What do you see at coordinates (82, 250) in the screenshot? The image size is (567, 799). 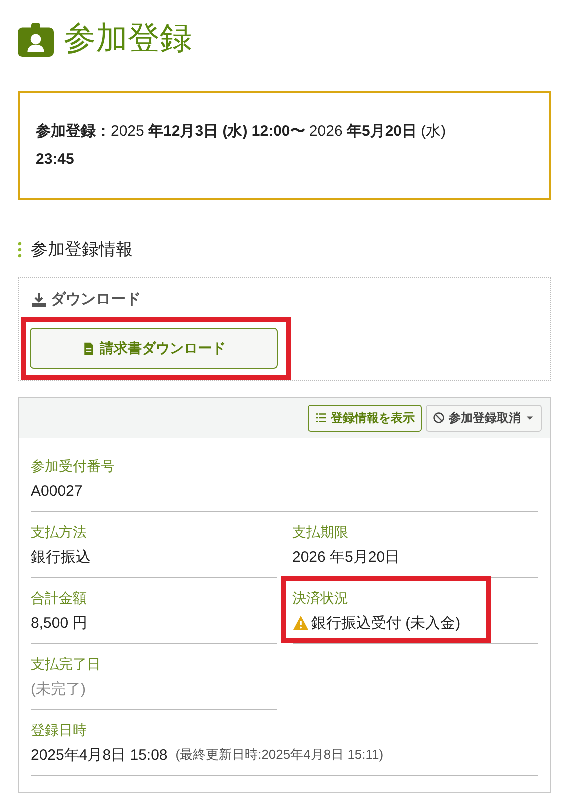 I see `section-title: 参加登録情報` at bounding box center [82, 250].